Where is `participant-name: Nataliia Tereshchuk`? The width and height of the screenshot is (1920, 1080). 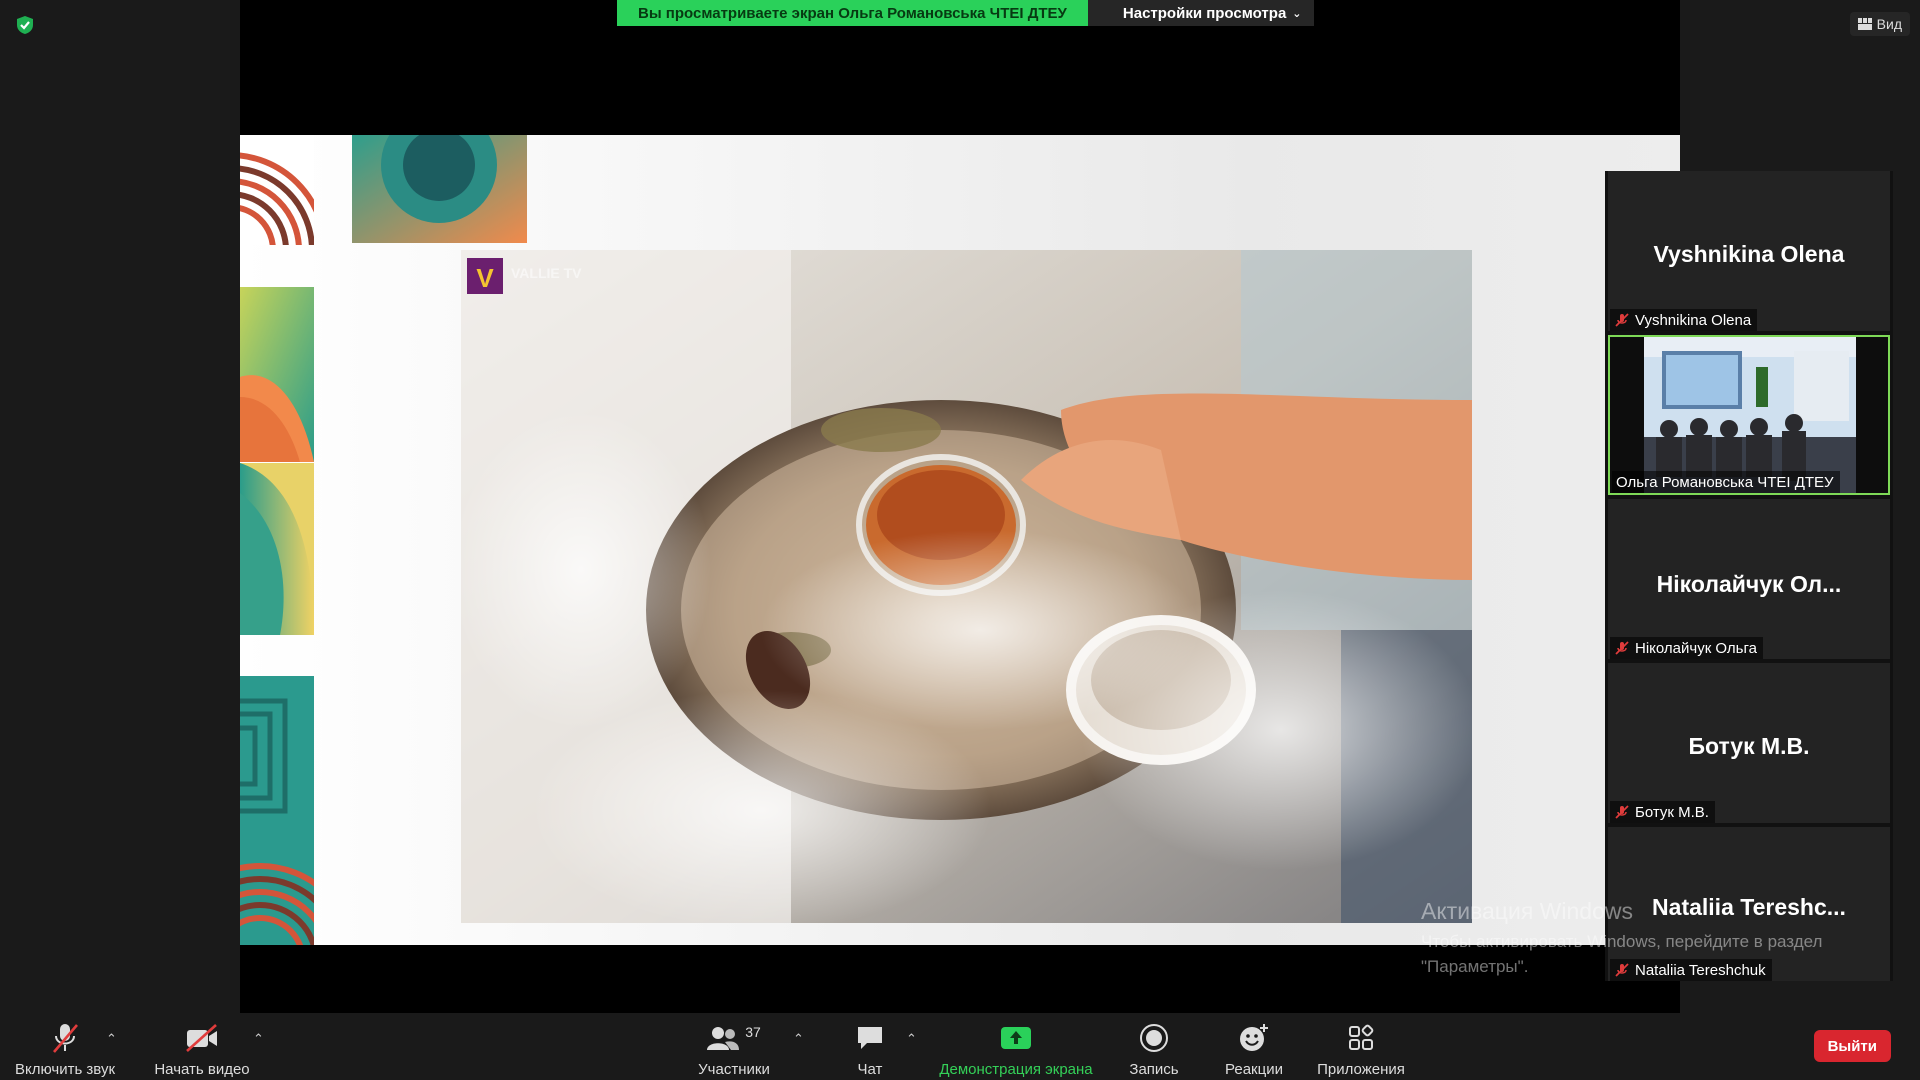
participant-name: Nataliia Tereshchuk is located at coordinates (1700, 970).